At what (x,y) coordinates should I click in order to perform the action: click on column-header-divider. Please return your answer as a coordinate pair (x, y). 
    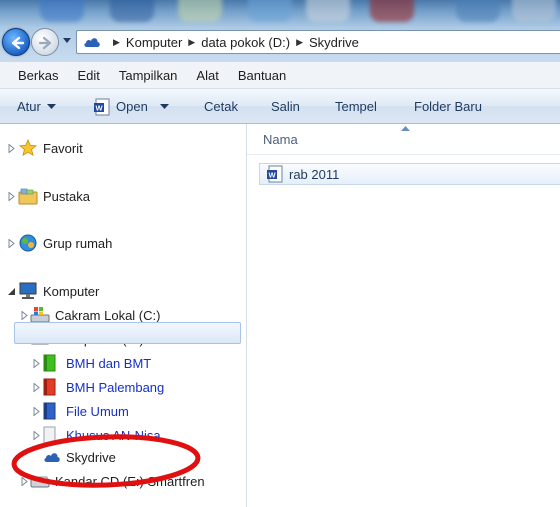
    Looking at the image, I should click on (403, 154).